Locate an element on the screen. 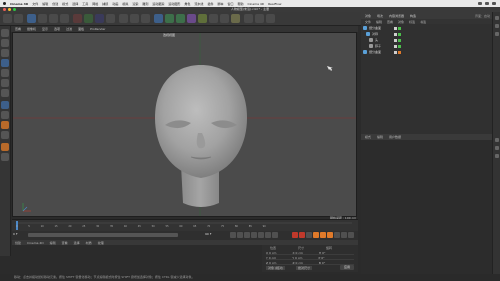 The image size is (500, 281). size-y-field: Y 0 cm is located at coordinates (297, 258).